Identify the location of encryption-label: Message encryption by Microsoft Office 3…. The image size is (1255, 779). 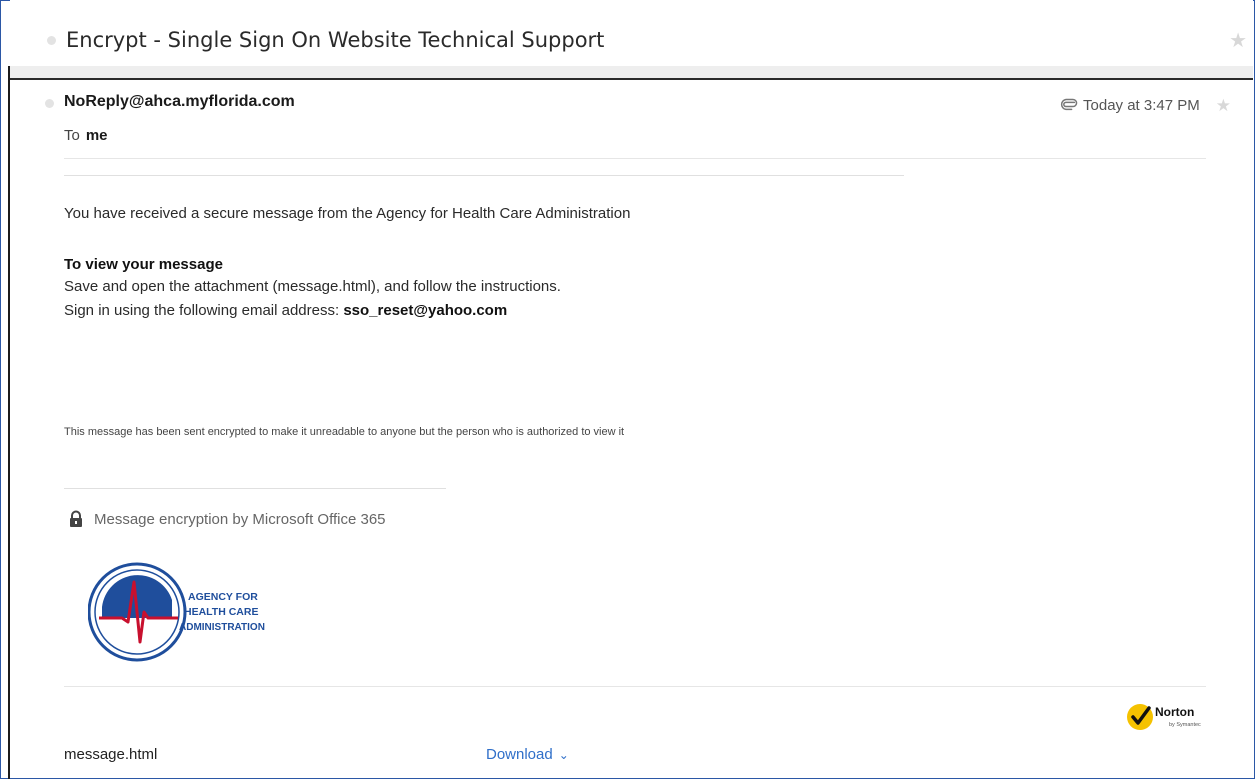
(240, 519).